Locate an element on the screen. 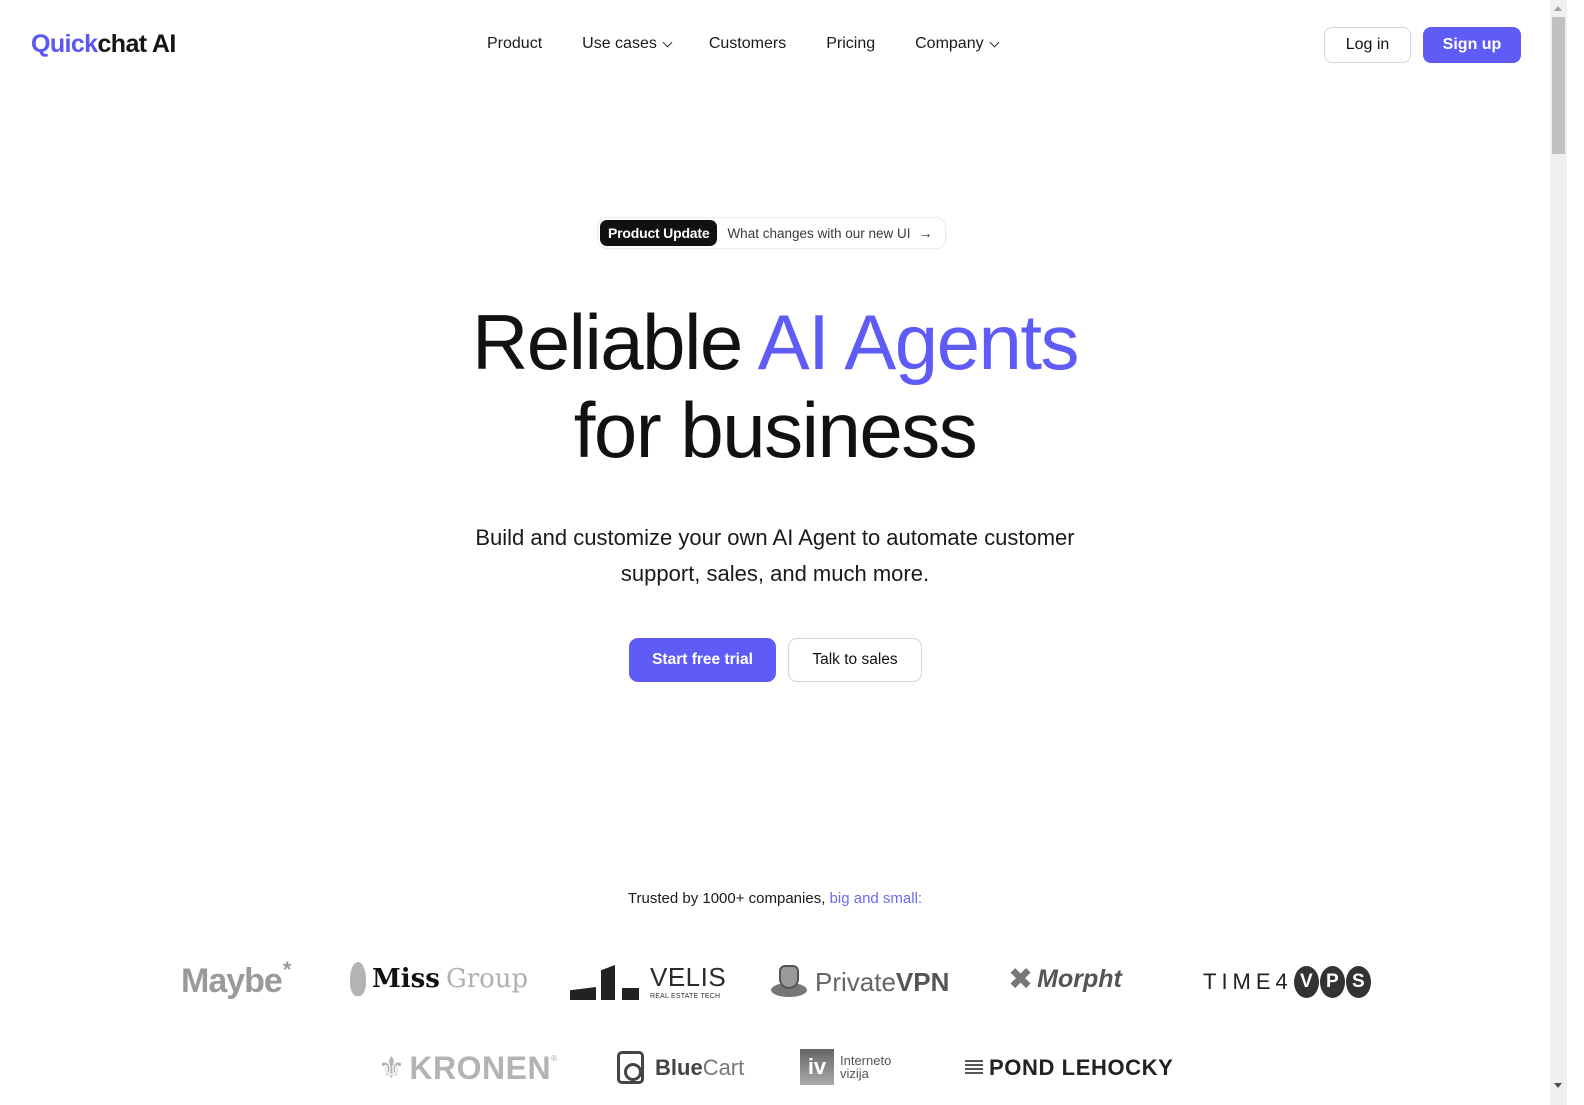  logo-privatevpn: Private VPN is located at coordinates (860, 982).